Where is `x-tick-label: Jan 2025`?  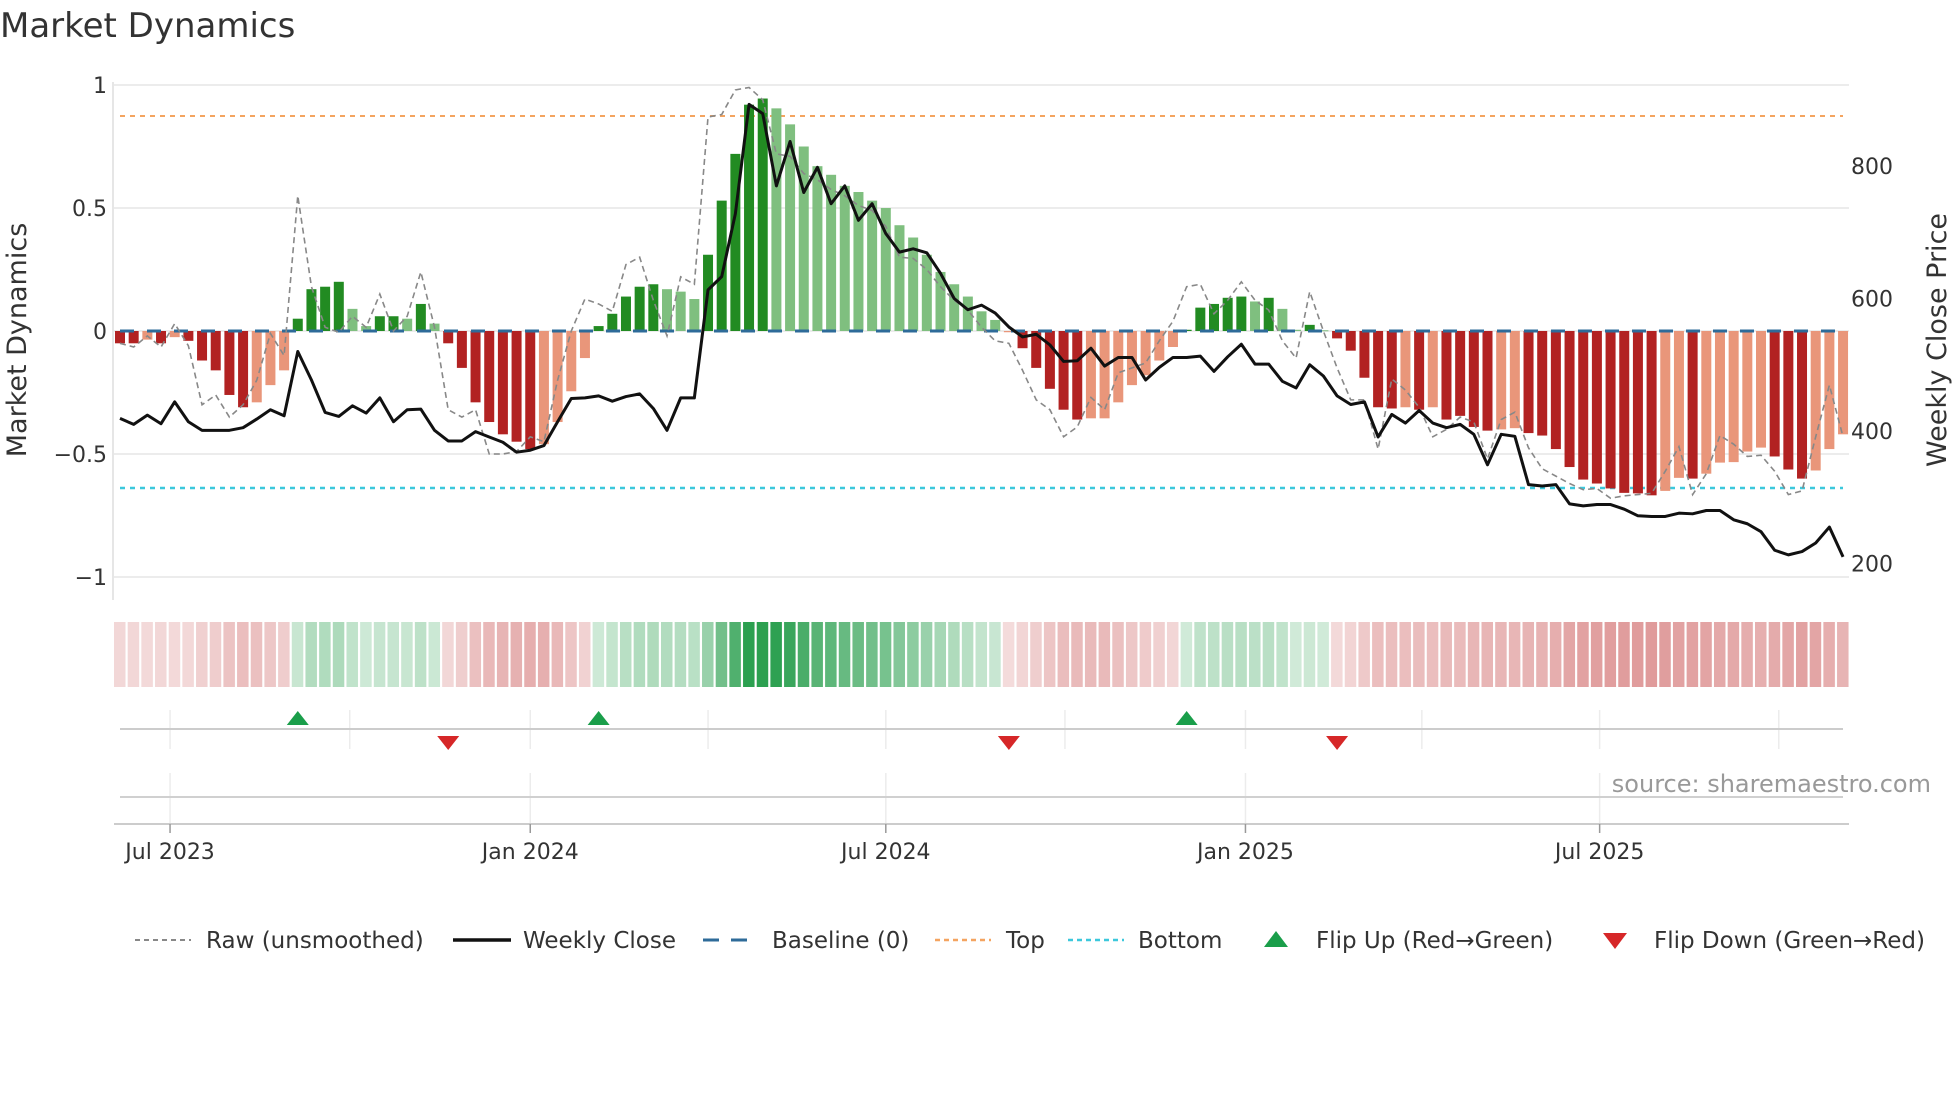 x-tick-label: Jan 2025 is located at coordinates (1244, 852).